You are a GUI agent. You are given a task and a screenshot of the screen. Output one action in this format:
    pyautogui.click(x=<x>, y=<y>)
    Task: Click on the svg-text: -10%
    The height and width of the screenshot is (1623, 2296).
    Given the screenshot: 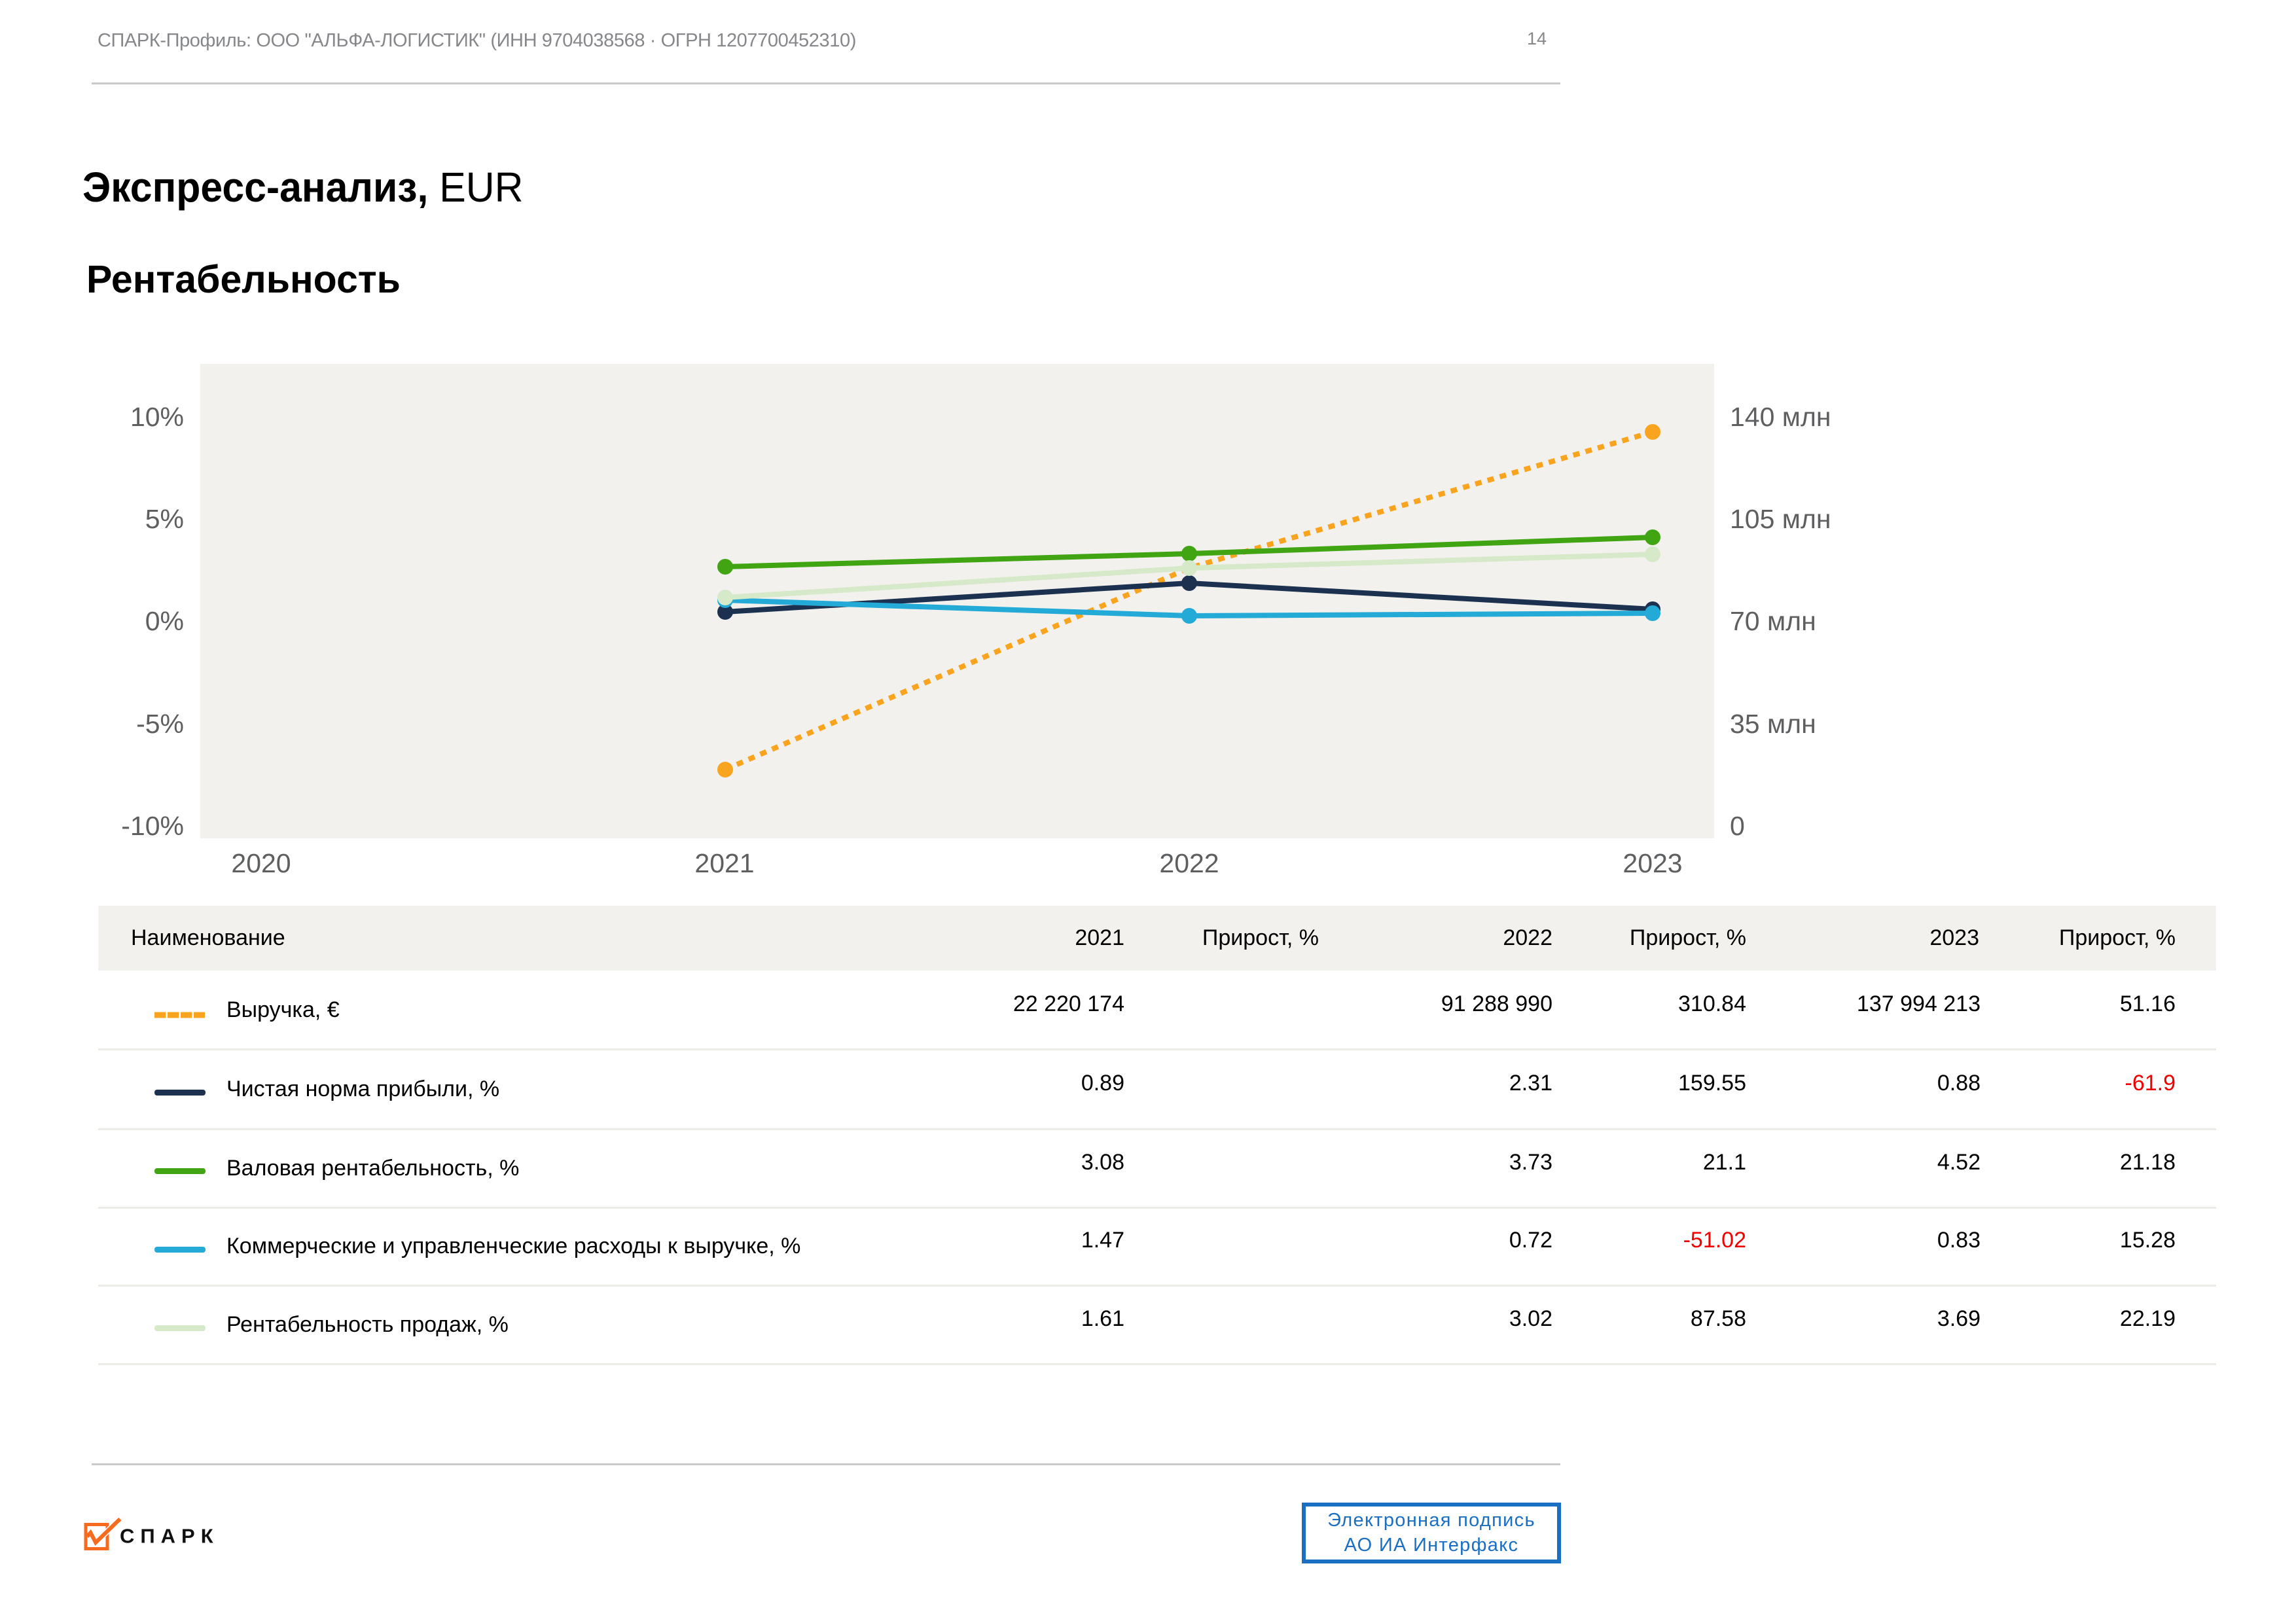 What is the action you would take?
    pyautogui.click(x=152, y=826)
    